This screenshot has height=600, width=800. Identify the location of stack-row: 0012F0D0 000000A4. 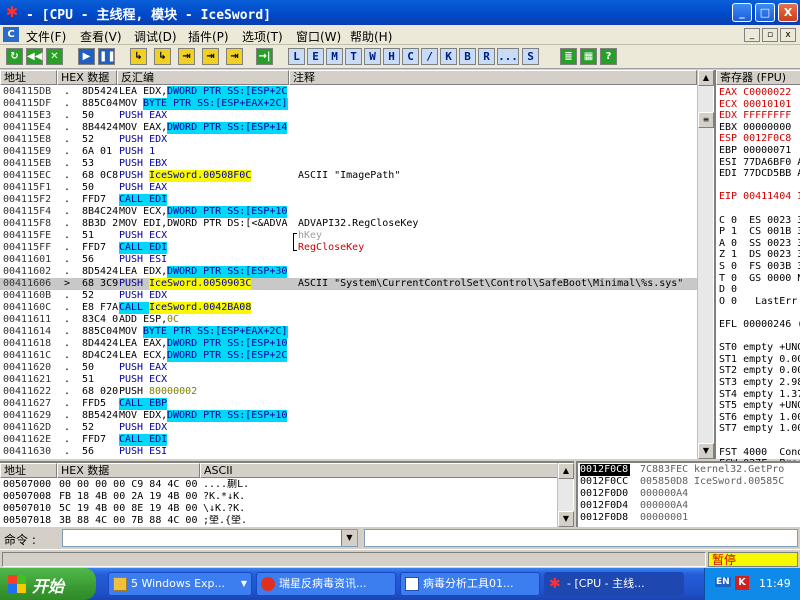
(689, 494).